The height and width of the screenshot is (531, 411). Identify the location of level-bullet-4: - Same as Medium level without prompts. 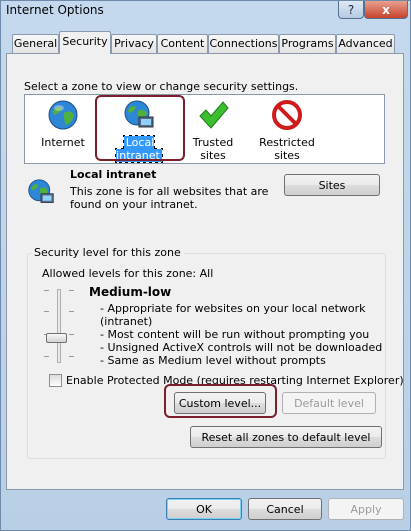
(213, 360).